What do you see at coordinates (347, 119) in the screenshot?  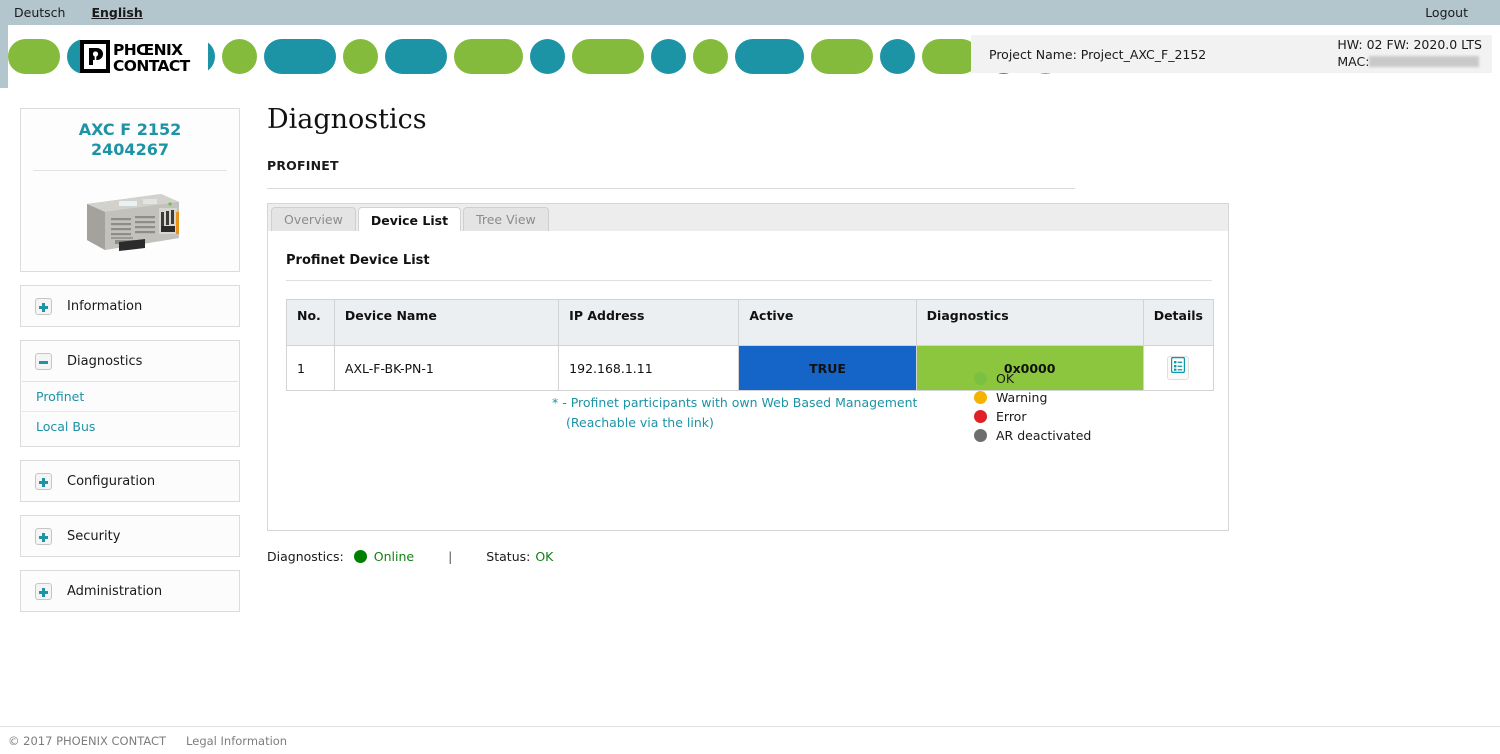 I see `page-title: Diagnostics` at bounding box center [347, 119].